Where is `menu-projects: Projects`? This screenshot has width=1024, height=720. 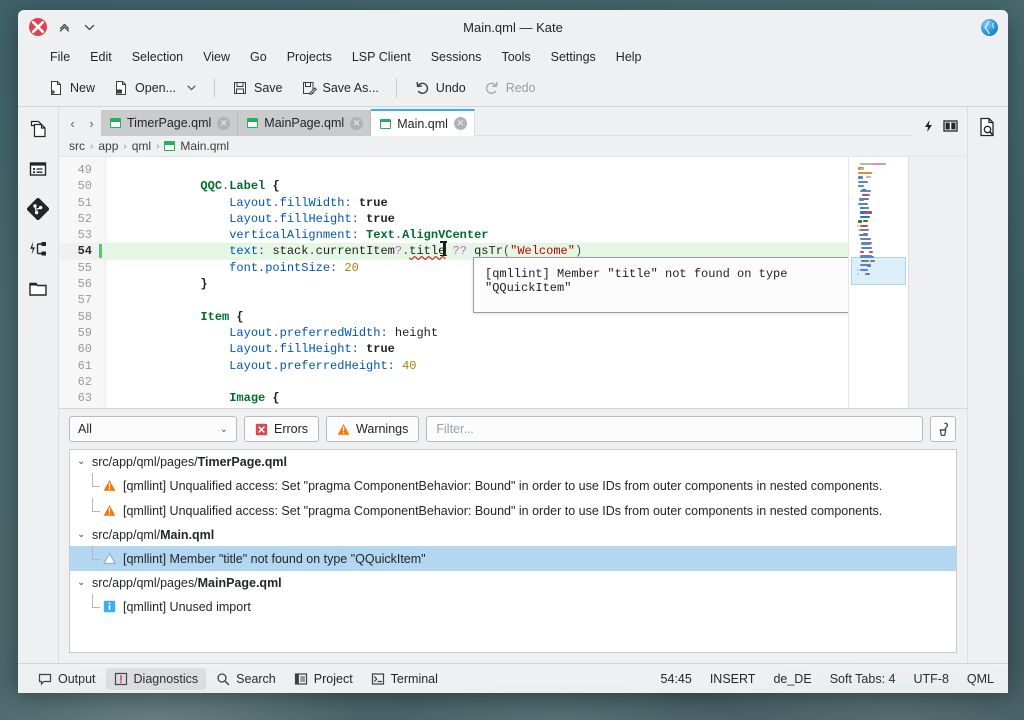 menu-projects: Projects is located at coordinates (309, 57).